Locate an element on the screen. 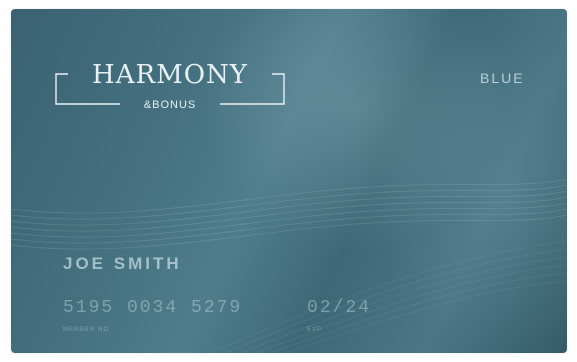  card-holder-name: JOE SMITH is located at coordinates (122, 263).